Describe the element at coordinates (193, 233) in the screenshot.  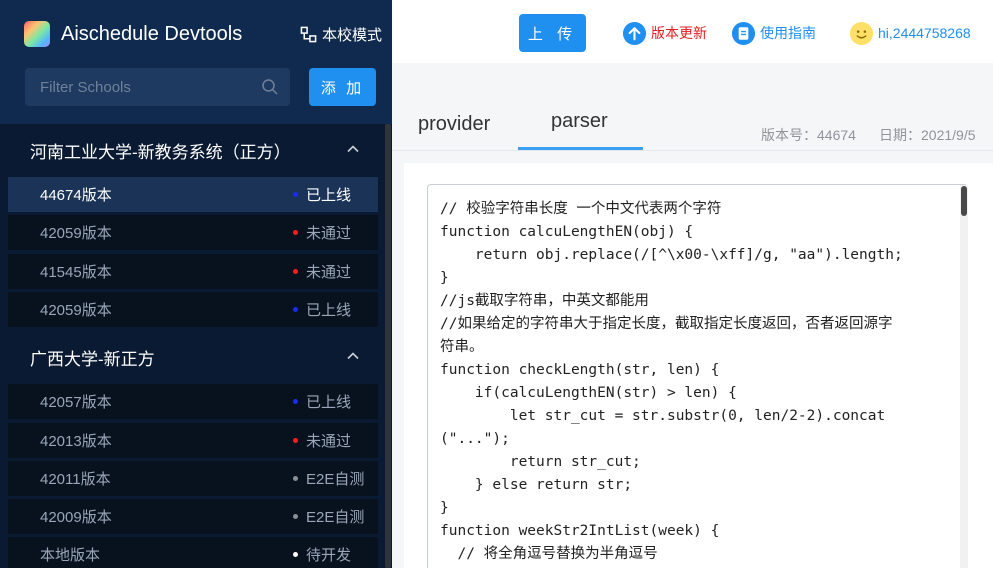
I see `version-row: 42059版本 未通过` at that location.